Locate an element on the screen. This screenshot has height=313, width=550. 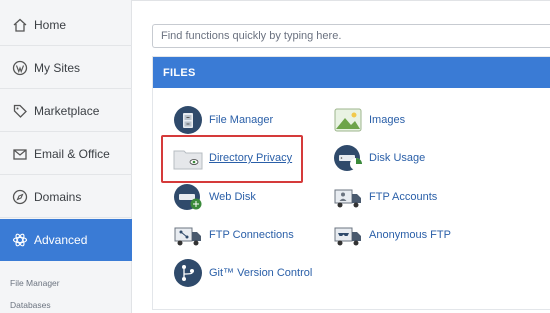
sidebar-item-home: Home is located at coordinates (66, 25).